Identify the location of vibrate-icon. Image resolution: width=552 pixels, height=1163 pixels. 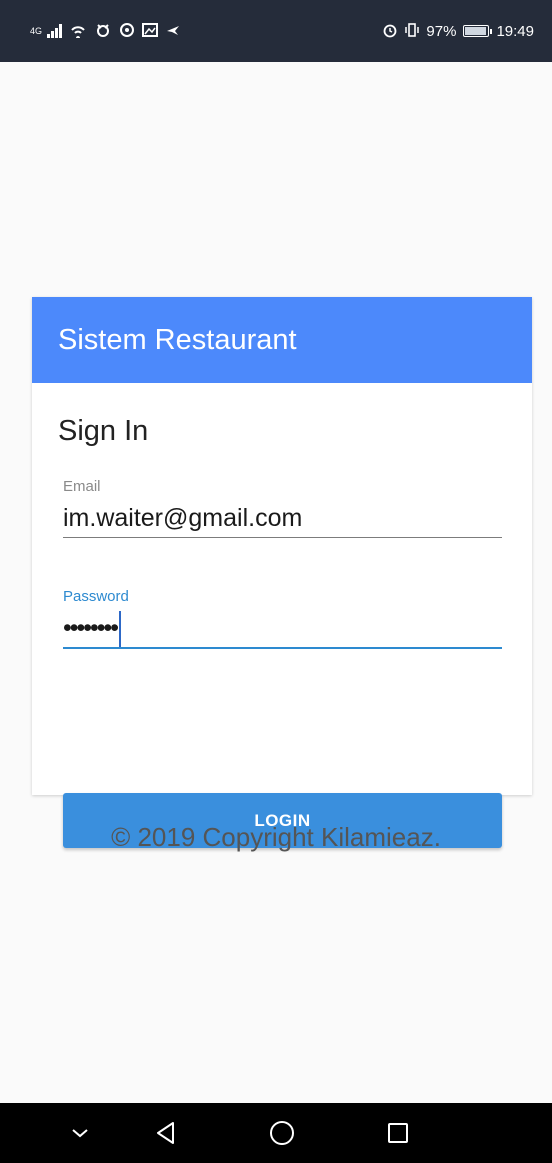
(412, 31).